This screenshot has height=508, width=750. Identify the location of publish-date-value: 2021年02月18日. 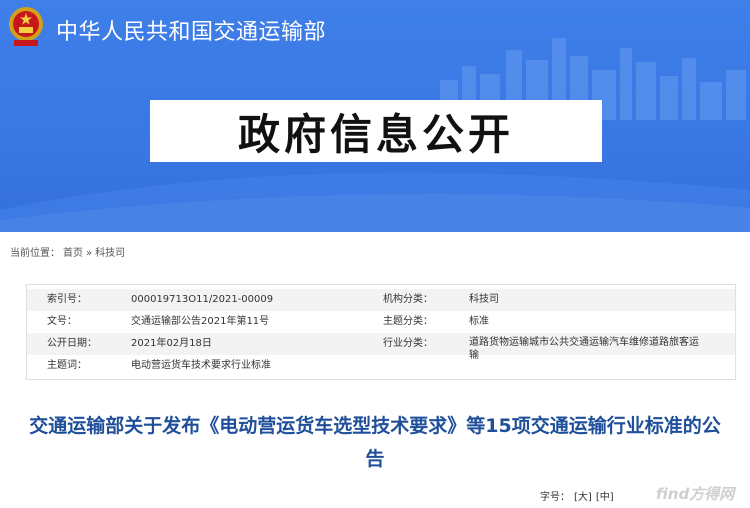
(171, 343).